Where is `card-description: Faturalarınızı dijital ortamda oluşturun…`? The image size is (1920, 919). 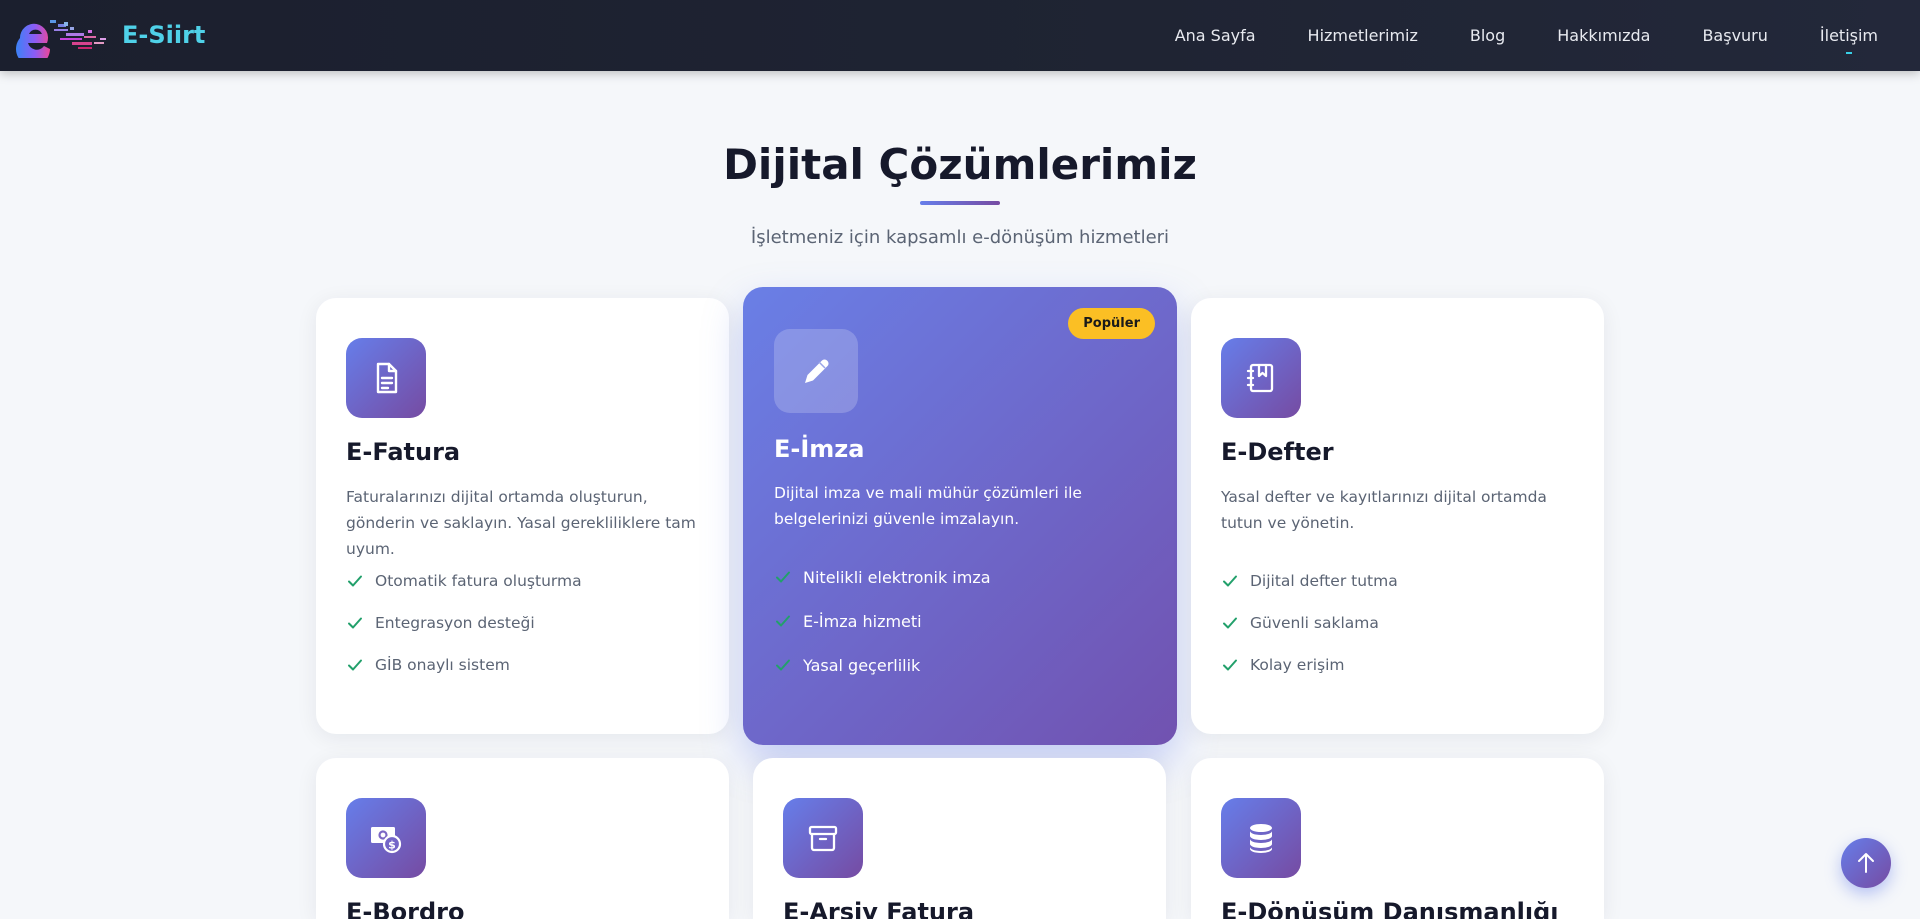
card-description: Faturalarınızı dijital ortamda oluşturun… is located at coordinates (521, 523).